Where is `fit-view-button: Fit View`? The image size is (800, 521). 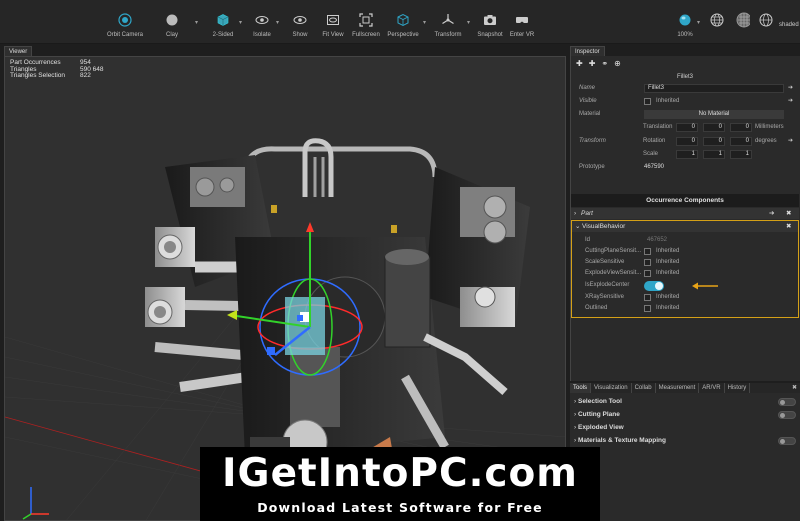
fit-view-button: Fit View is located at coordinates (333, 22).